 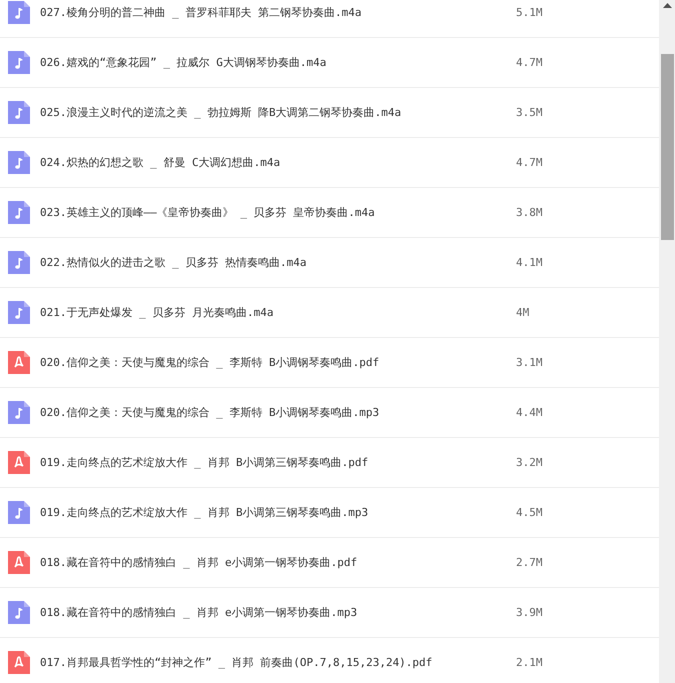 What do you see at coordinates (529, 612) in the screenshot?
I see `file-size: 3.9M` at bounding box center [529, 612].